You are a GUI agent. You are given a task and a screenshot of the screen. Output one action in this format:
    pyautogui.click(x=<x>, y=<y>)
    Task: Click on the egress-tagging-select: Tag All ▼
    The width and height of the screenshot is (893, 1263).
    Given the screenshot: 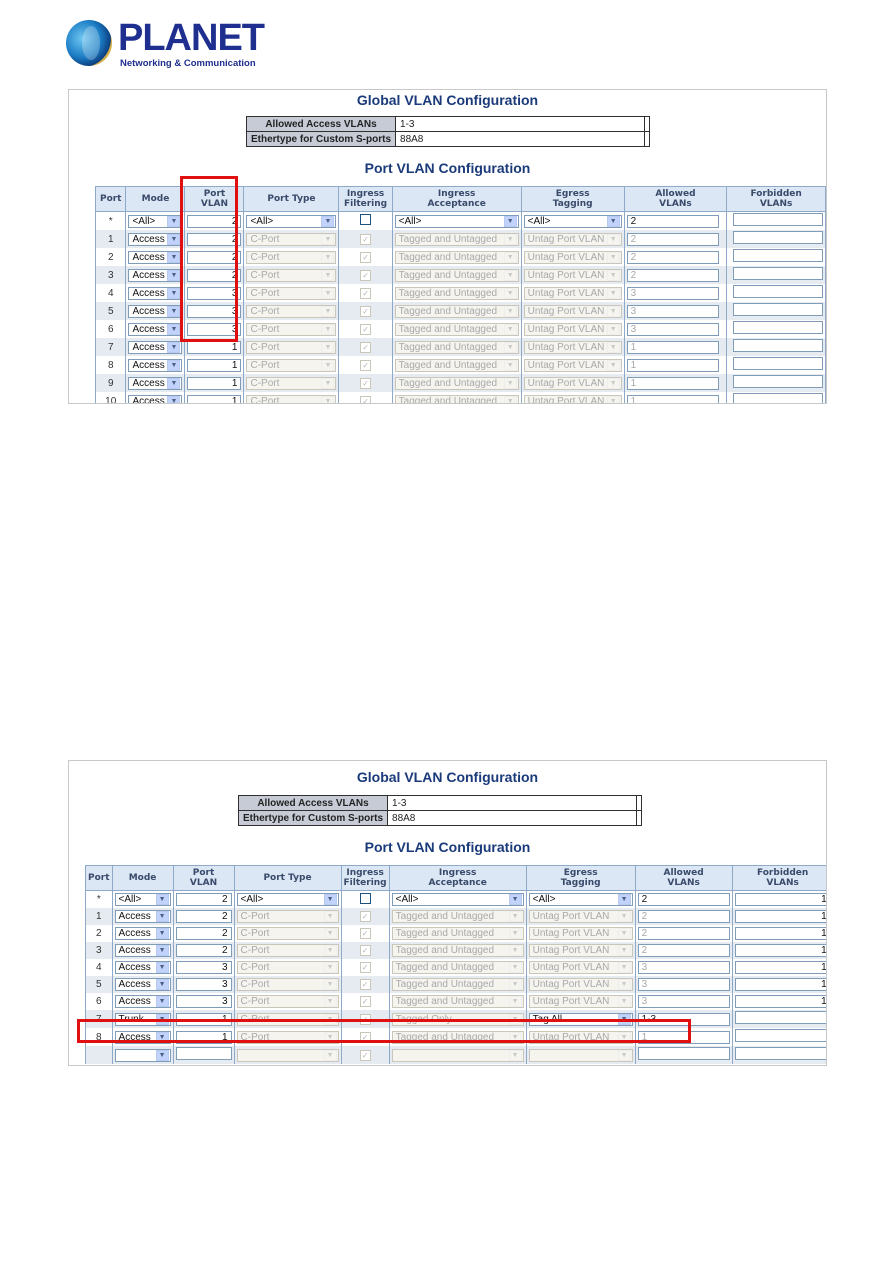 What is the action you would take?
    pyautogui.click(x=580, y=1019)
    